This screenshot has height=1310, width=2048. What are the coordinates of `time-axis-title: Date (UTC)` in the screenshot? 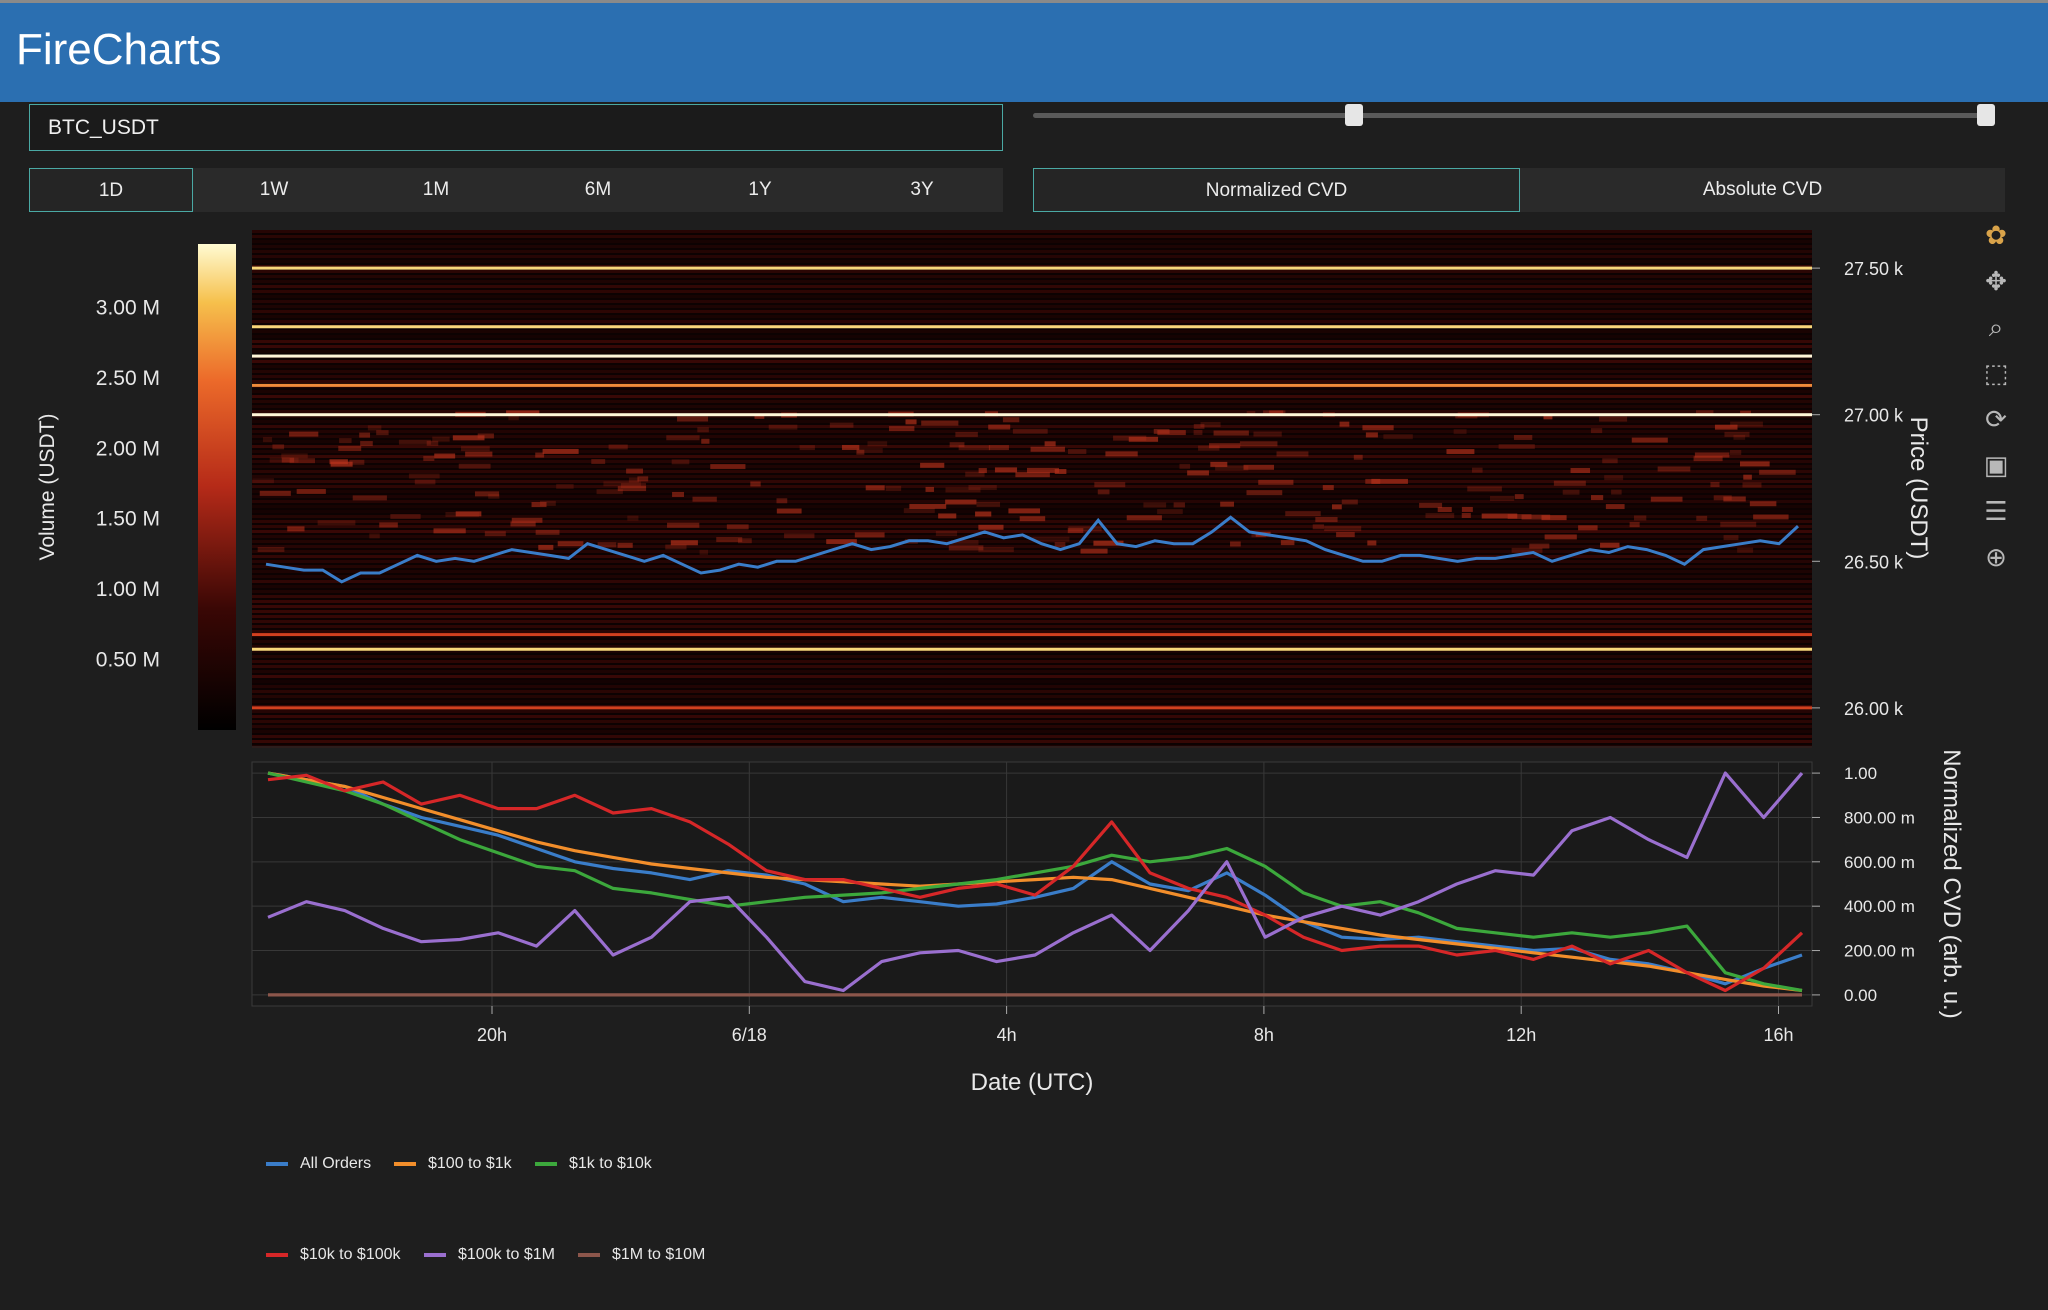 It's located at (1032, 1082).